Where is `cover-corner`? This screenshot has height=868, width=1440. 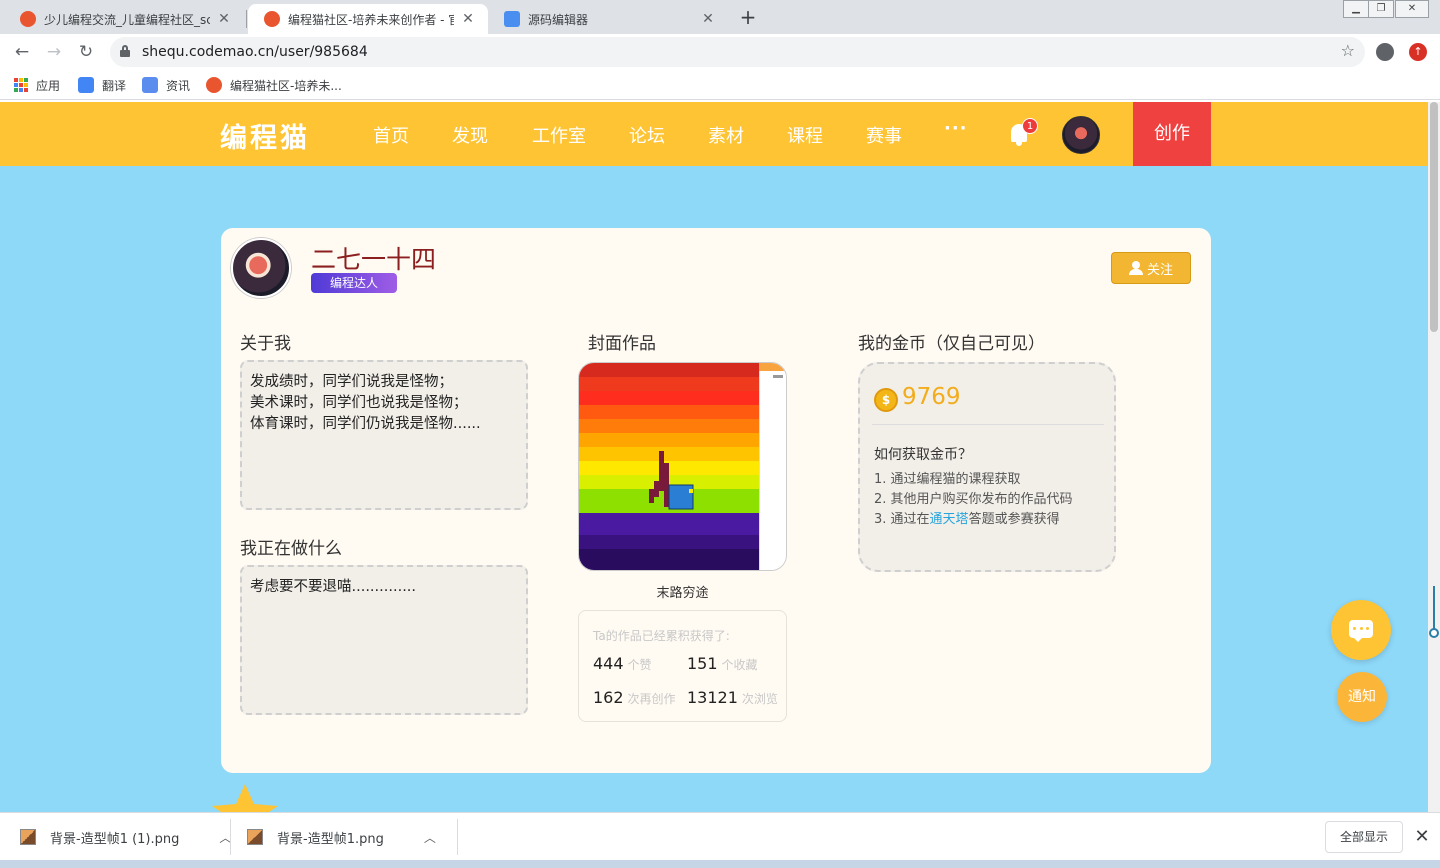 cover-corner is located at coordinates (772, 367).